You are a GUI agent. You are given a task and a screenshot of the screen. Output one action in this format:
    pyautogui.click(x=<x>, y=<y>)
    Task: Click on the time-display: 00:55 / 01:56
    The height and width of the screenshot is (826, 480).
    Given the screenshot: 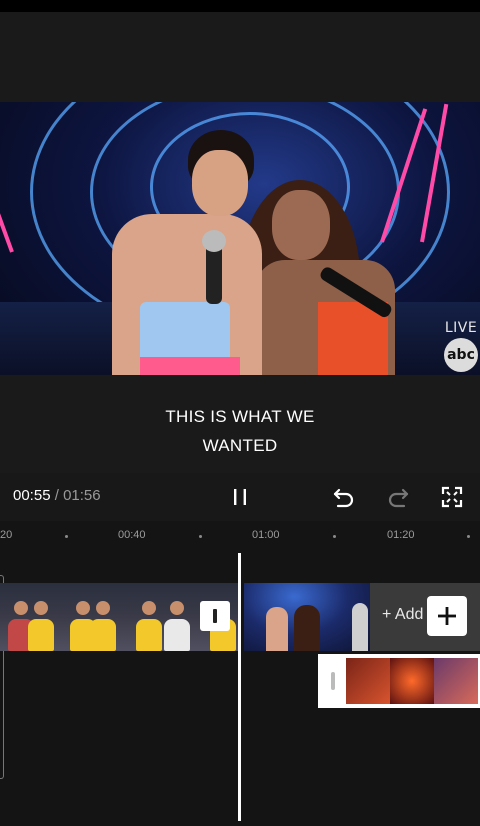 What is the action you would take?
    pyautogui.click(x=57, y=495)
    